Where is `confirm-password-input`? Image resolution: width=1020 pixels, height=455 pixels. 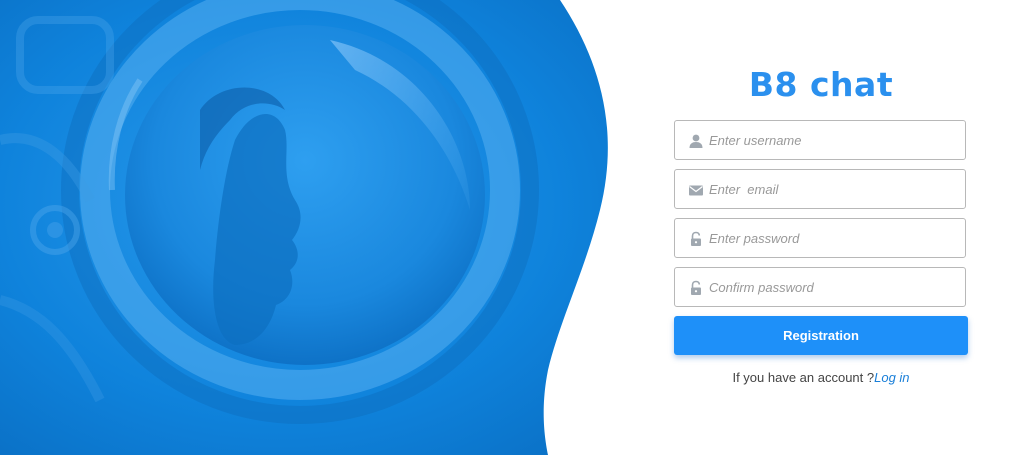
confirm-password-input is located at coordinates (834, 287).